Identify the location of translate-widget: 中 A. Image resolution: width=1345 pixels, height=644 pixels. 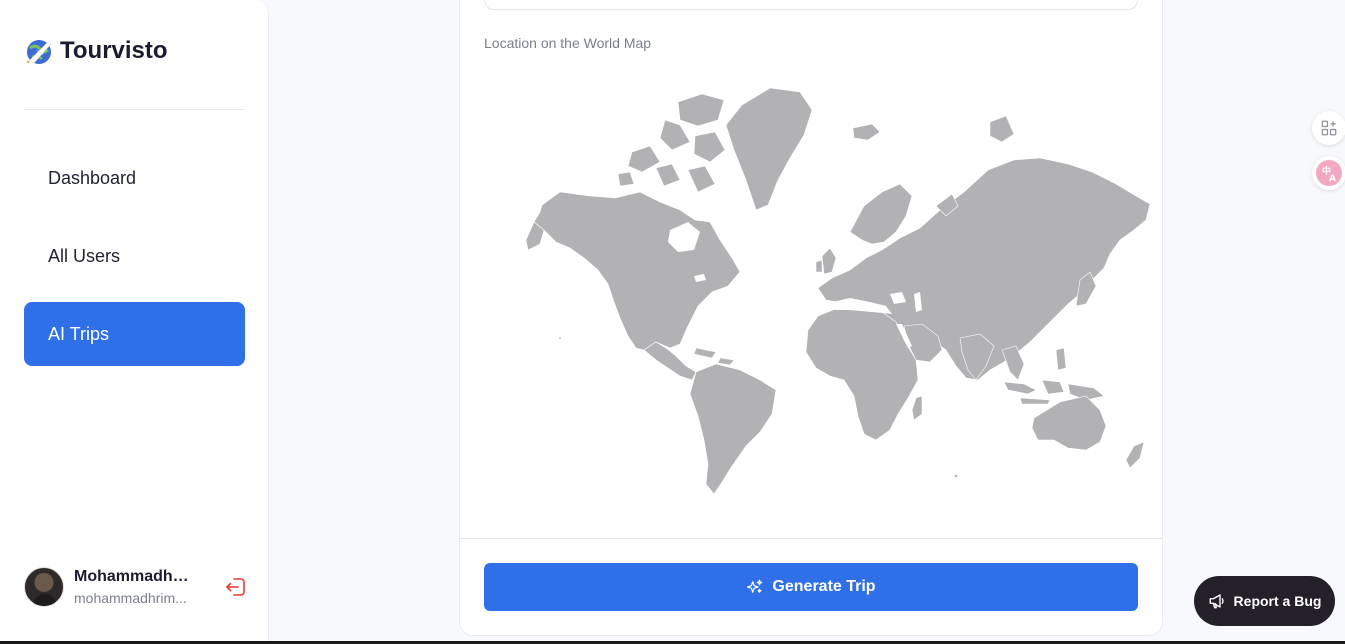
(1328, 173).